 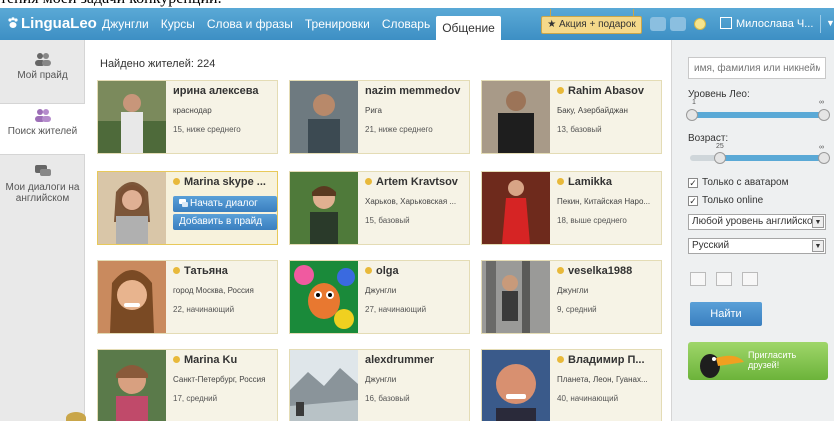 I want to click on user-location: Баку, Азербайджан, so click(x=592, y=110).